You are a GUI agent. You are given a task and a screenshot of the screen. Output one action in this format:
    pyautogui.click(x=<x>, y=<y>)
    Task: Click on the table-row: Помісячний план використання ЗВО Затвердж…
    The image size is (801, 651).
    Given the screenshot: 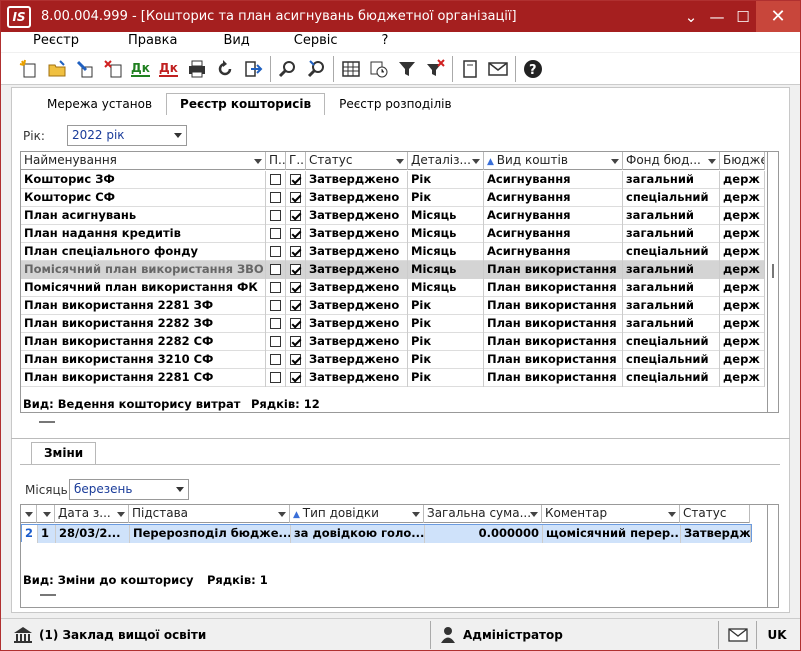 What is the action you would take?
    pyautogui.click(x=393, y=270)
    